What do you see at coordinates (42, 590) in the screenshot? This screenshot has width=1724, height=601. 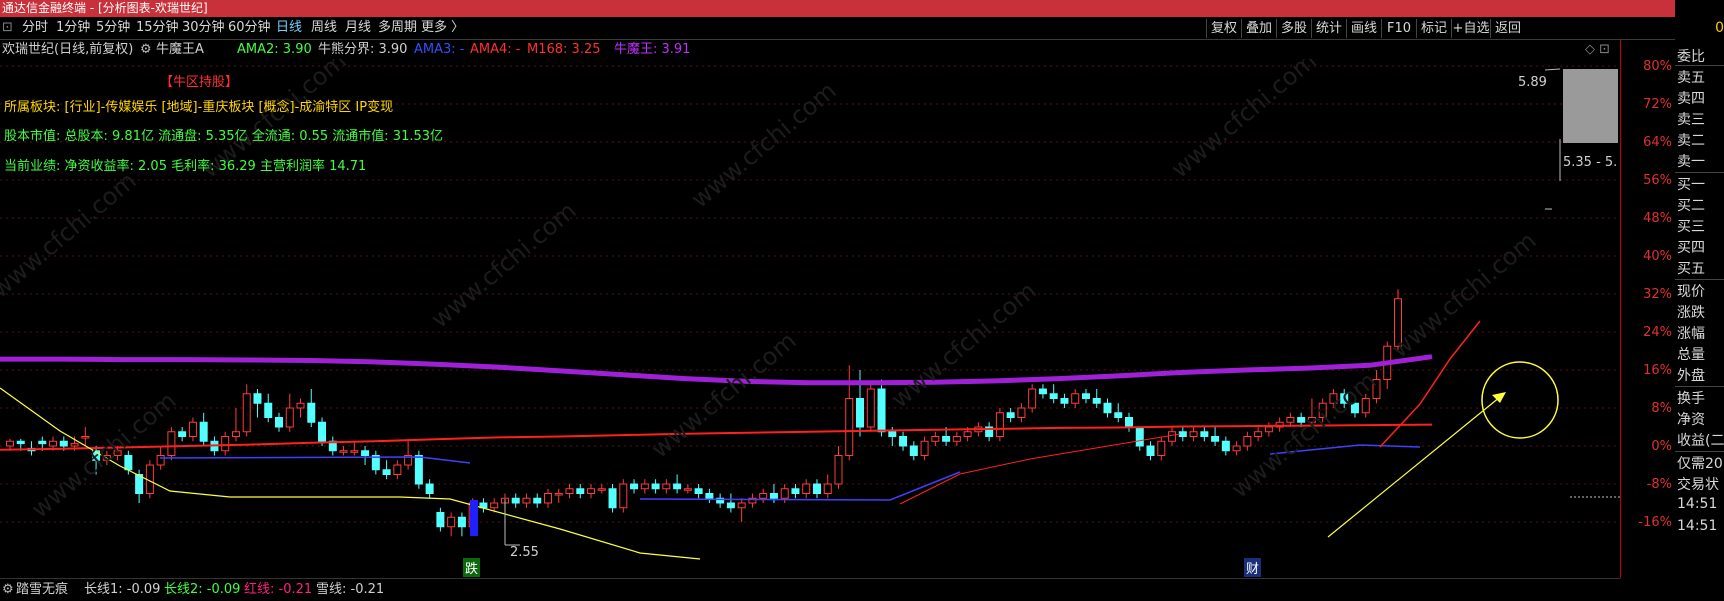 I see `bottom-indicator-name: 踏雪无痕` at bounding box center [42, 590].